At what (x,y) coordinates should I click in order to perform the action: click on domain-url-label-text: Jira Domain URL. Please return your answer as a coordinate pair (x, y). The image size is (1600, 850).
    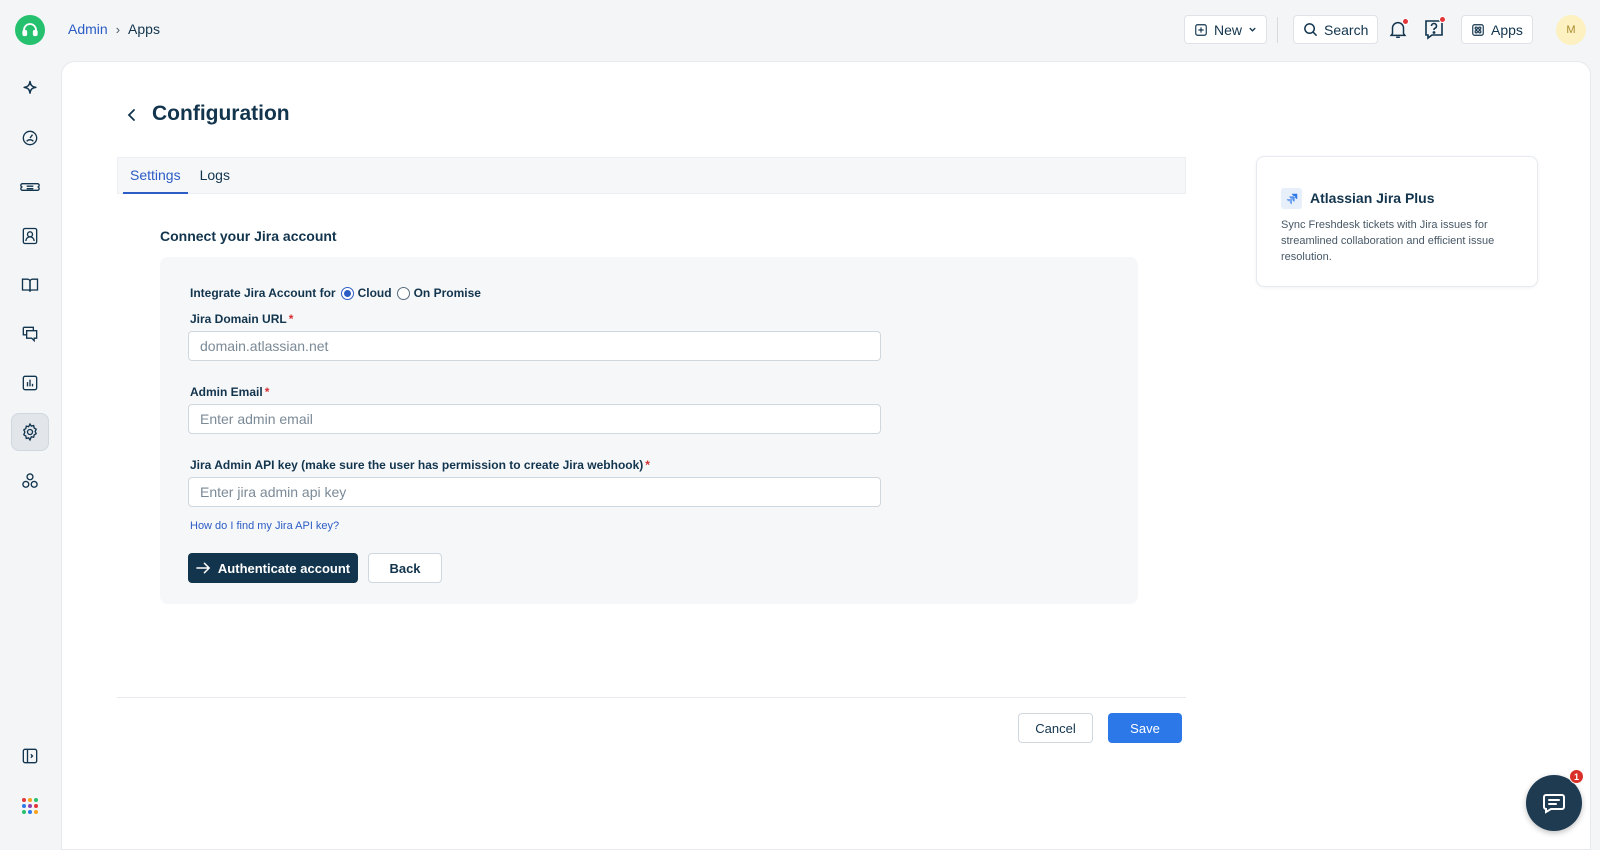
    Looking at the image, I should click on (238, 319).